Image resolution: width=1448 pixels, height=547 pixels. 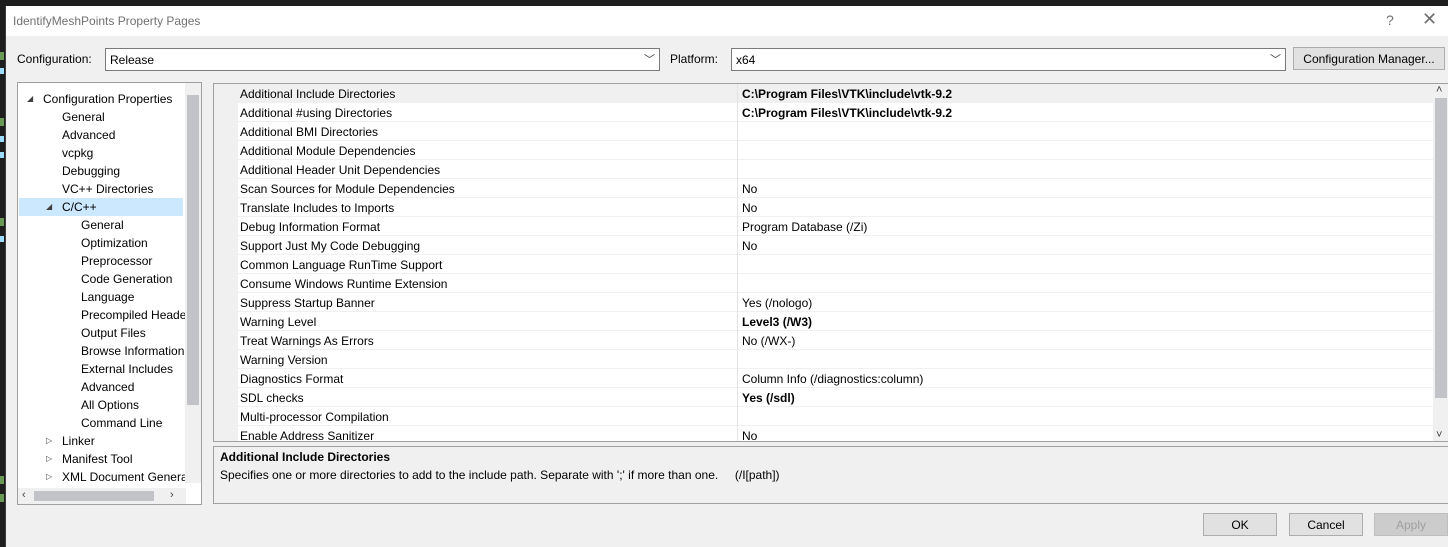 I want to click on ok-button: OK, so click(x=1240, y=524).